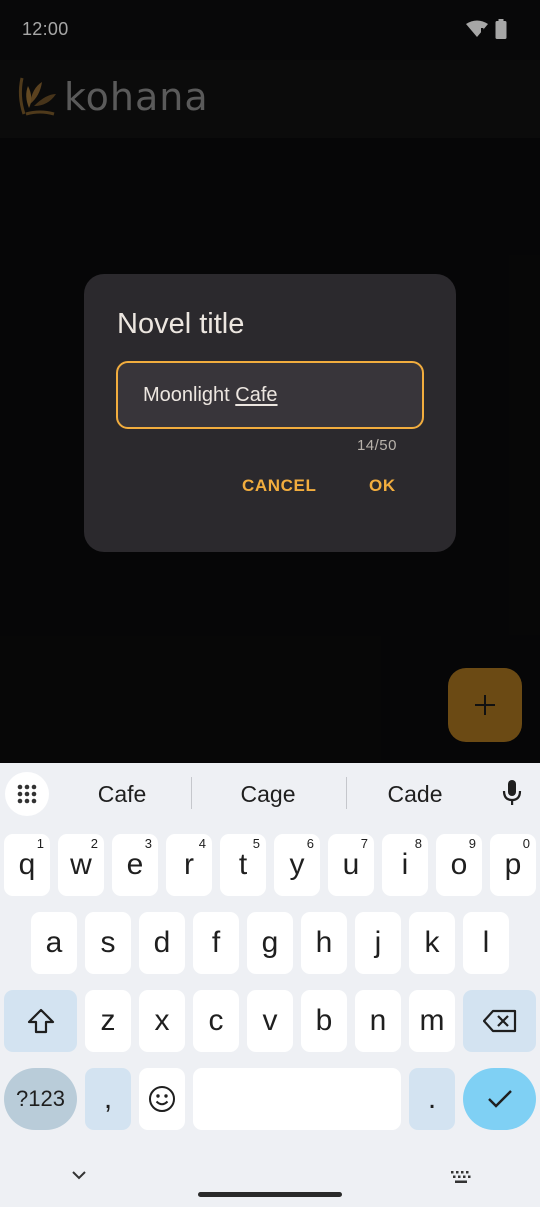 Image resolution: width=540 pixels, height=1207 pixels. I want to click on key-label: o, so click(459, 864).